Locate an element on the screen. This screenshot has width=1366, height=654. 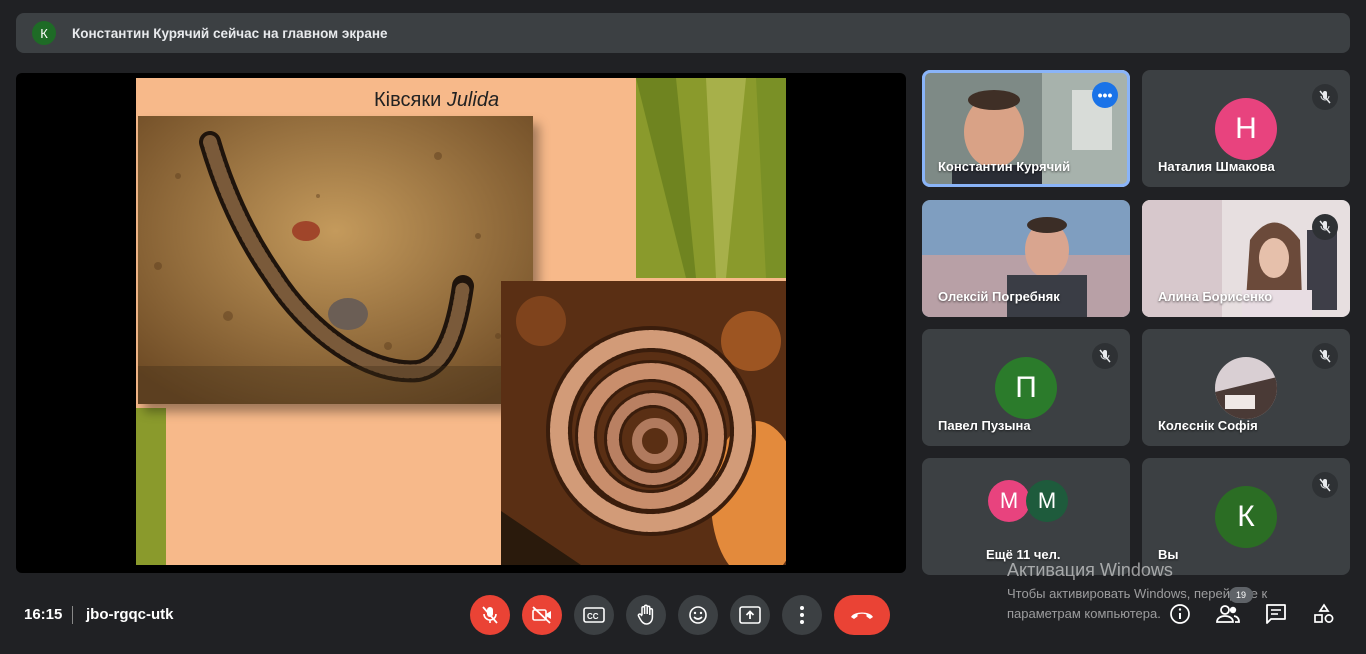
participant-tile: М М Ещё 11 чел. is located at coordinates (1026, 516).